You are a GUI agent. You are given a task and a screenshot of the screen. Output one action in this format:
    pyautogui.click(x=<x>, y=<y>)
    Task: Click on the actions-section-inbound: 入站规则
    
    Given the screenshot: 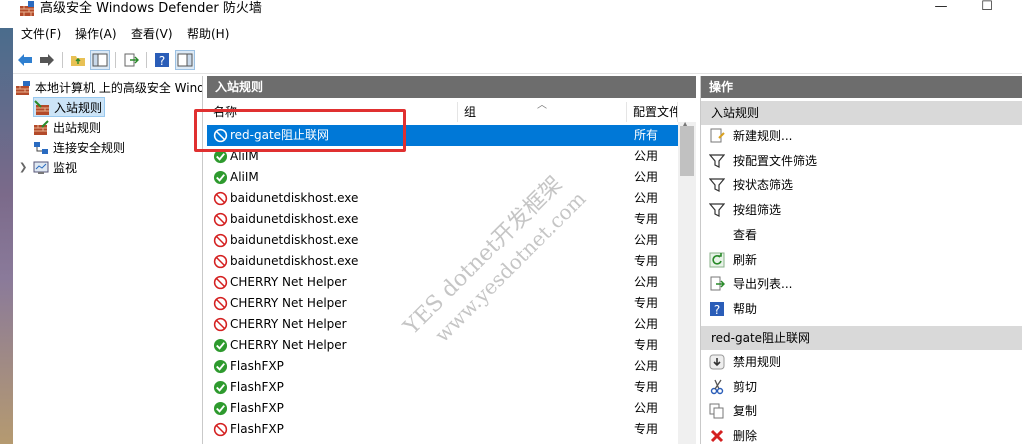 What is the action you would take?
    pyautogui.click(x=861, y=113)
    